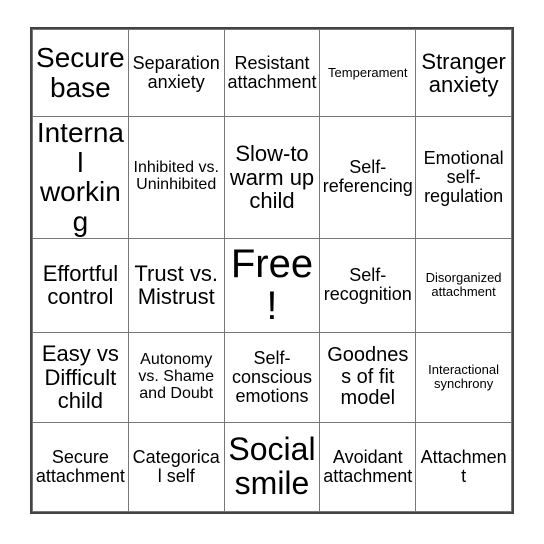 The height and width of the screenshot is (544, 544). I want to click on bingo-cell-0-3: Temperament, so click(368, 73).